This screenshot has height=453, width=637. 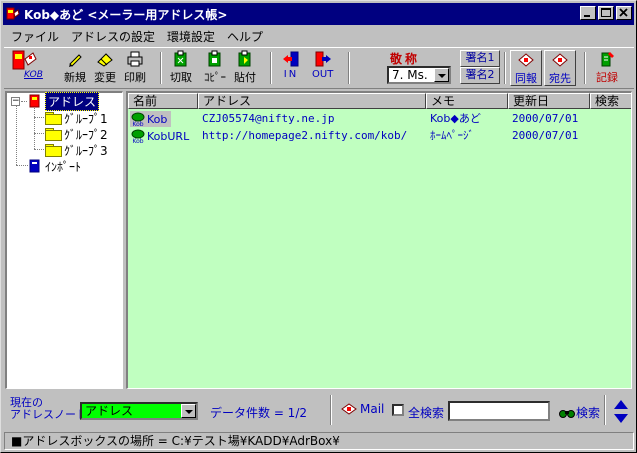 I want to click on close-button, so click(x=624, y=13).